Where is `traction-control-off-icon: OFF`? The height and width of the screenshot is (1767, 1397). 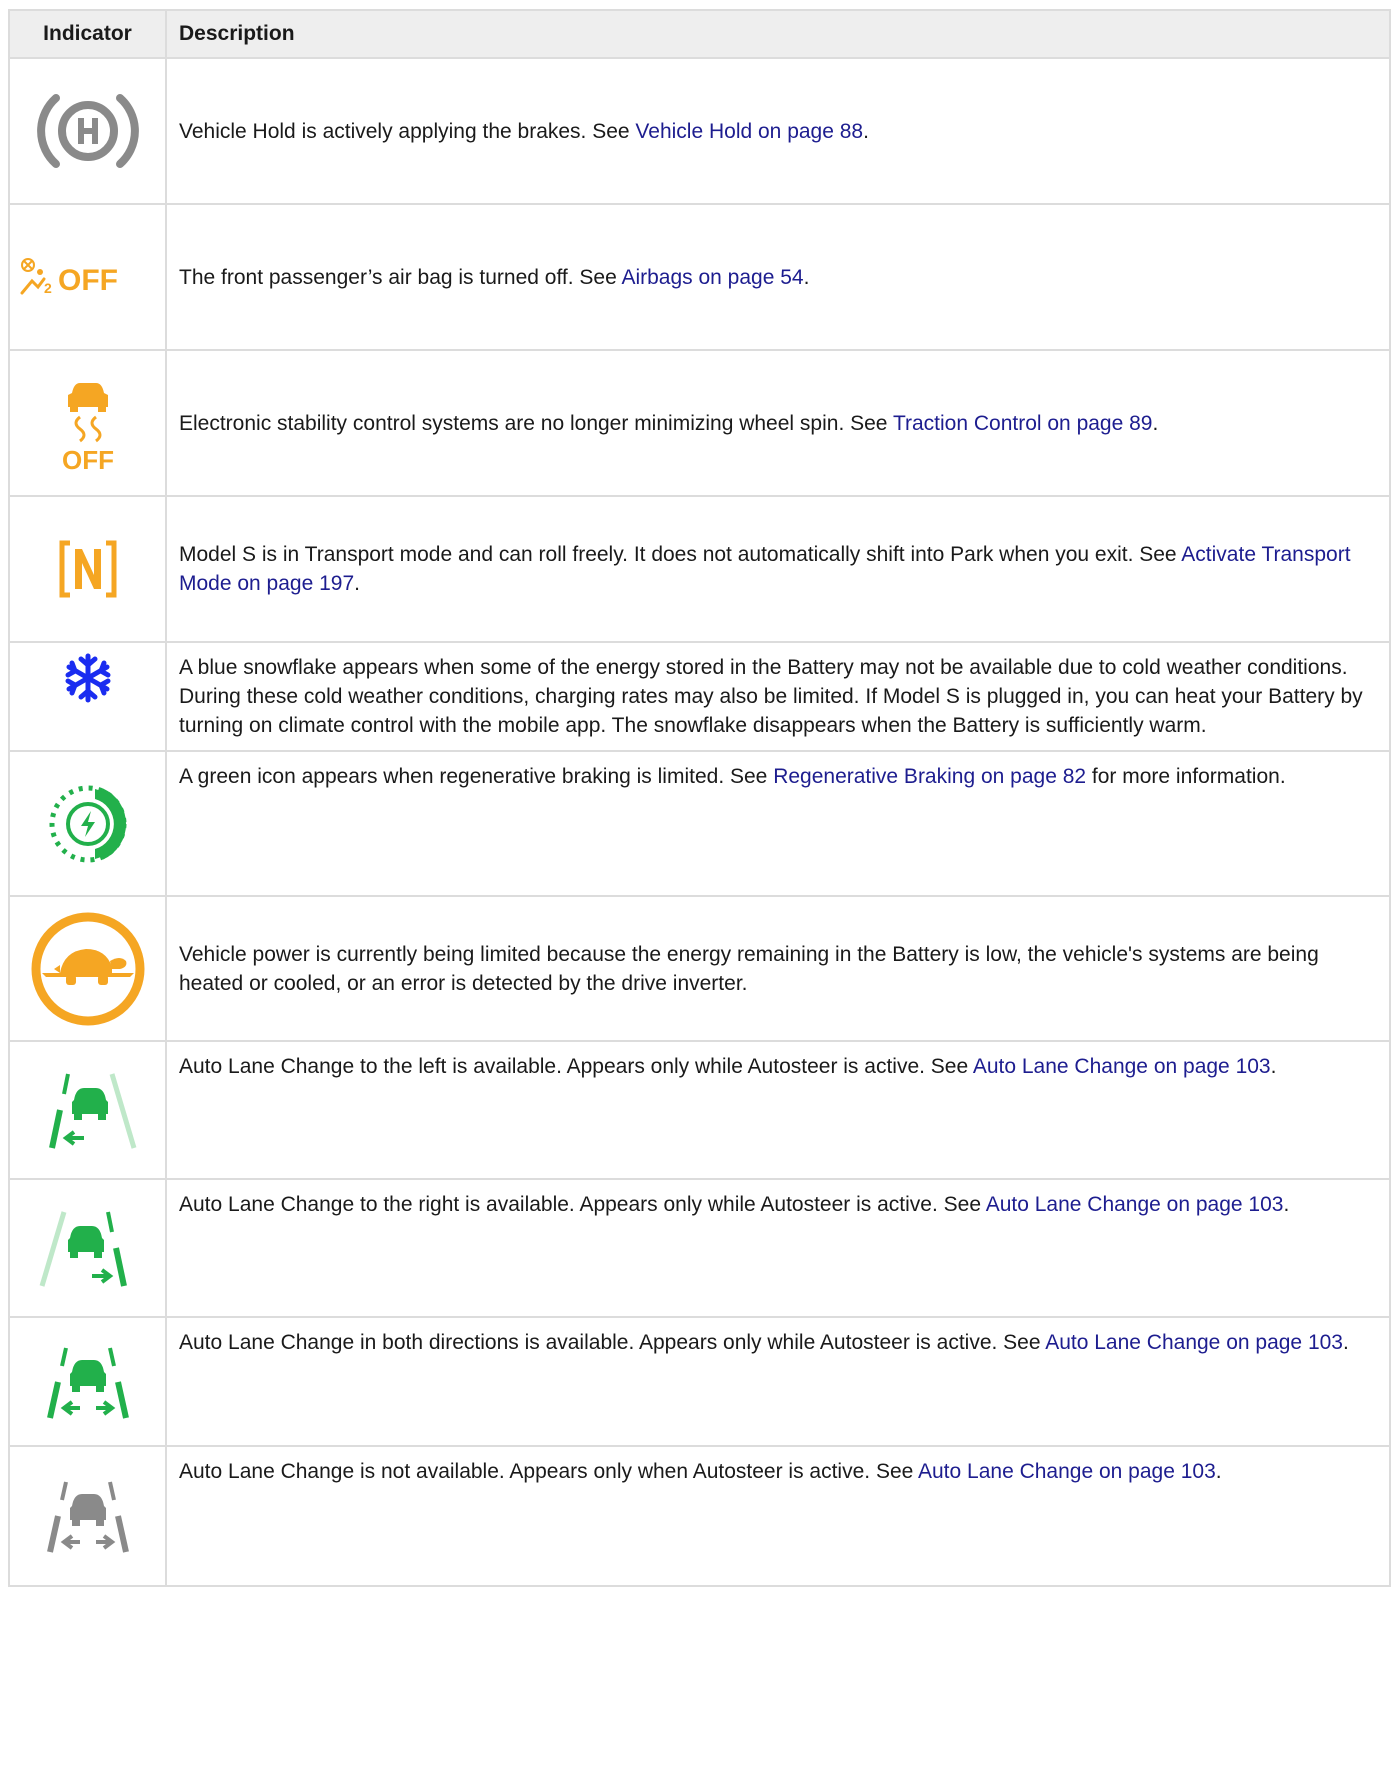 traction-control-off-icon: OFF is located at coordinates (88, 427).